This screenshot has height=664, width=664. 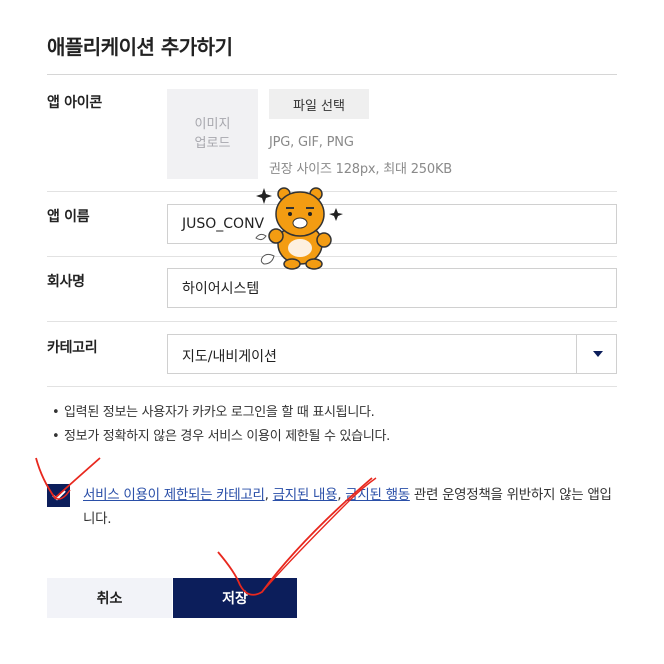 I want to click on upload-text-line1: 이미지, so click(x=212, y=124).